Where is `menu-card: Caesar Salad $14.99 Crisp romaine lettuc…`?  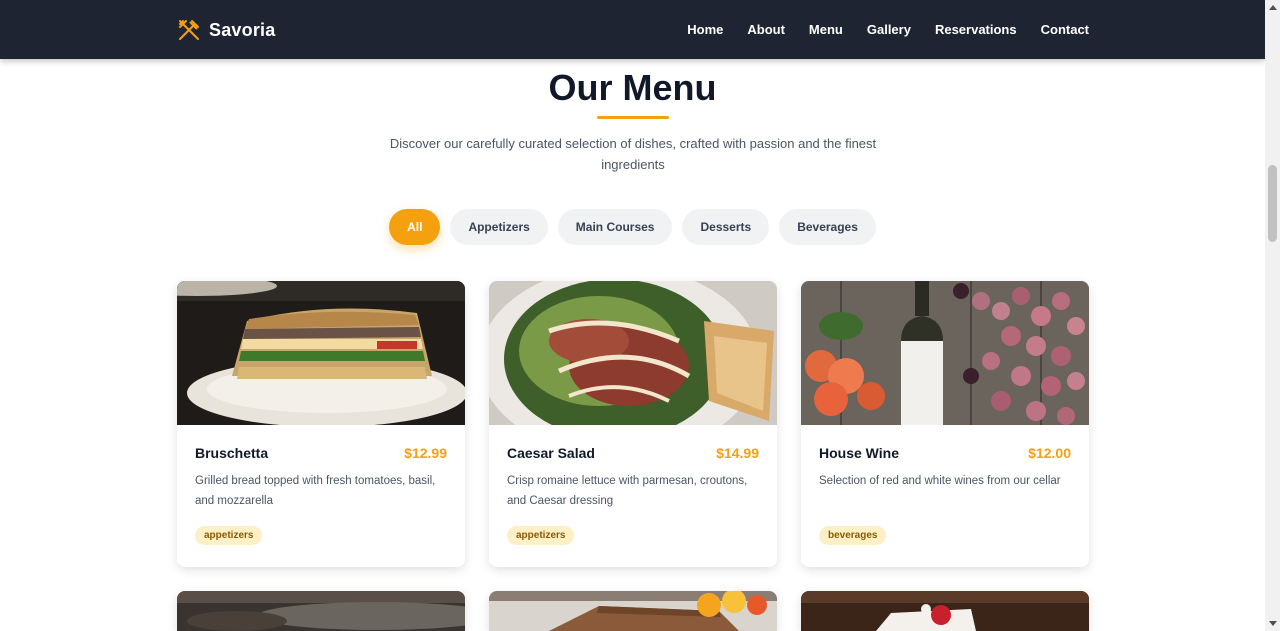 menu-card: Caesar Salad $14.99 Crisp romaine lettuc… is located at coordinates (633, 424).